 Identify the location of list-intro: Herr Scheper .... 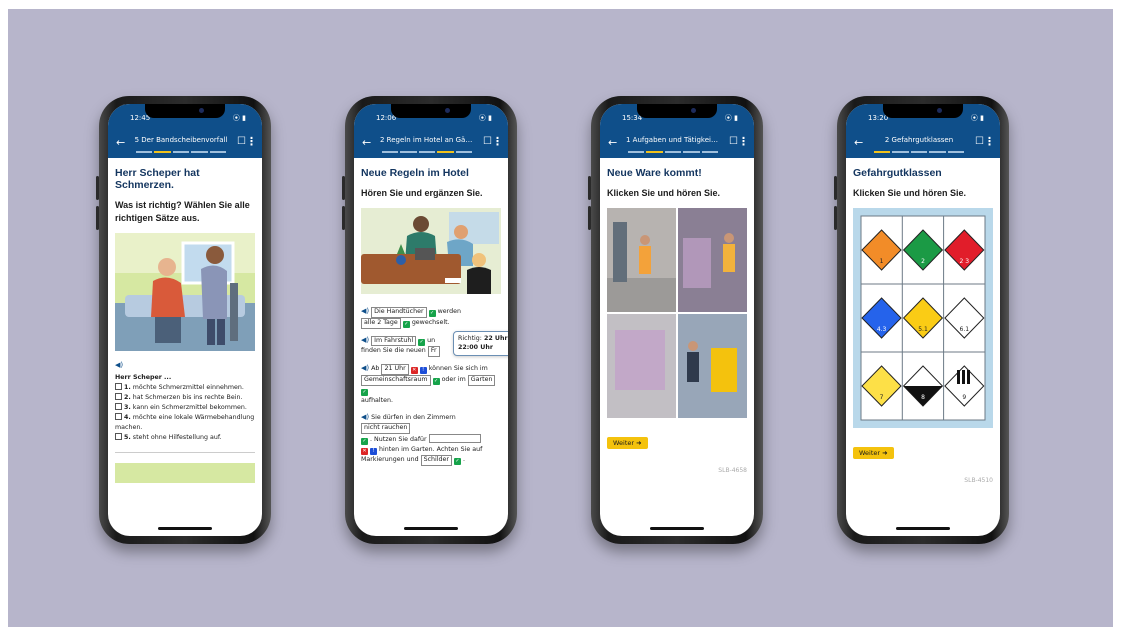
(143, 378).